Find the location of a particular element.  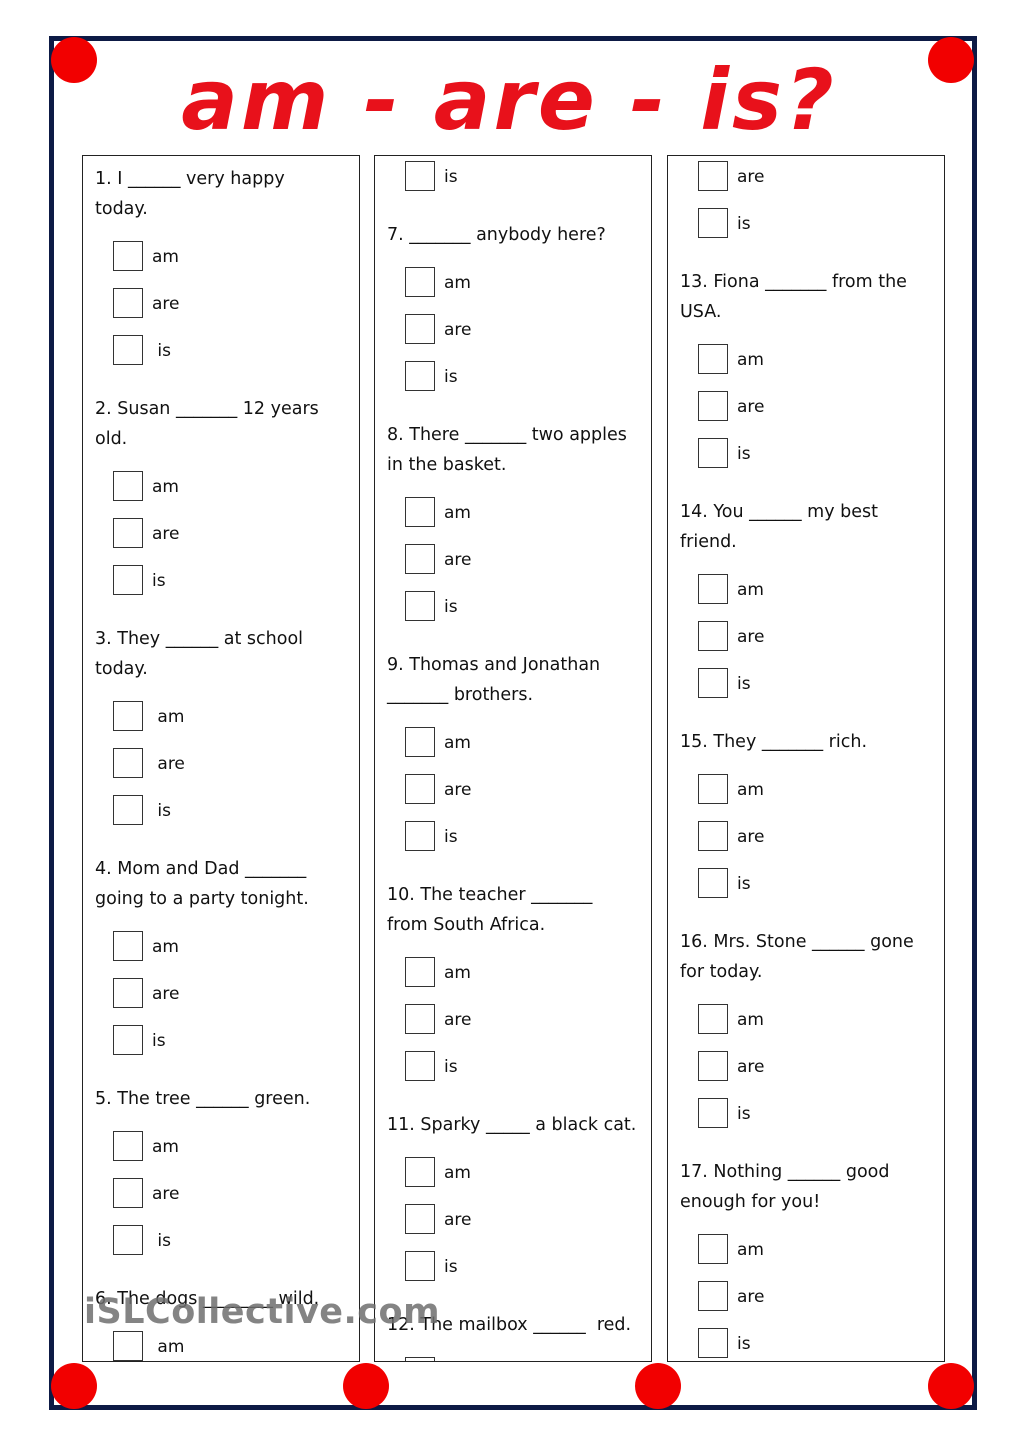

question-text-line: 2. Susan _______ 12 years is located at coordinates (207, 409).